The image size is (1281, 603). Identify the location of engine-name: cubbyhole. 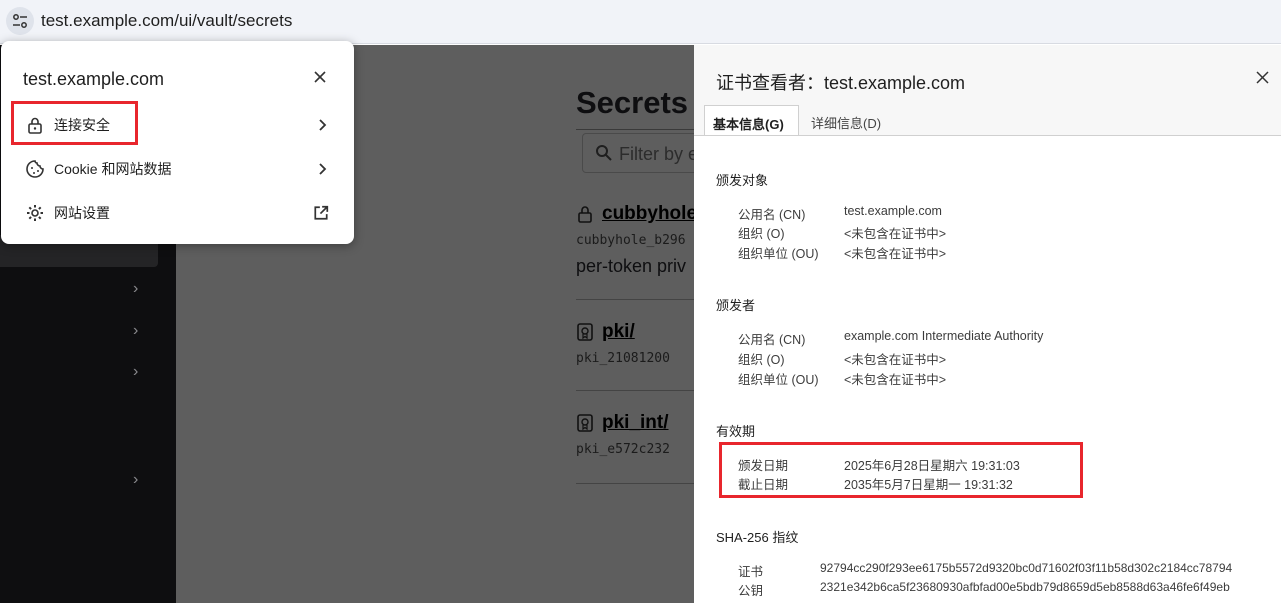
(649, 214).